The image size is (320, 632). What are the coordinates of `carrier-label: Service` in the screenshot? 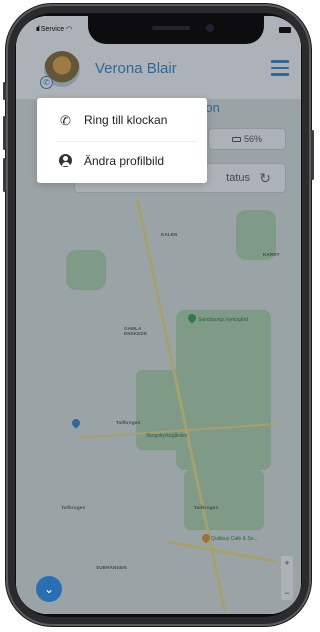 It's located at (52, 29).